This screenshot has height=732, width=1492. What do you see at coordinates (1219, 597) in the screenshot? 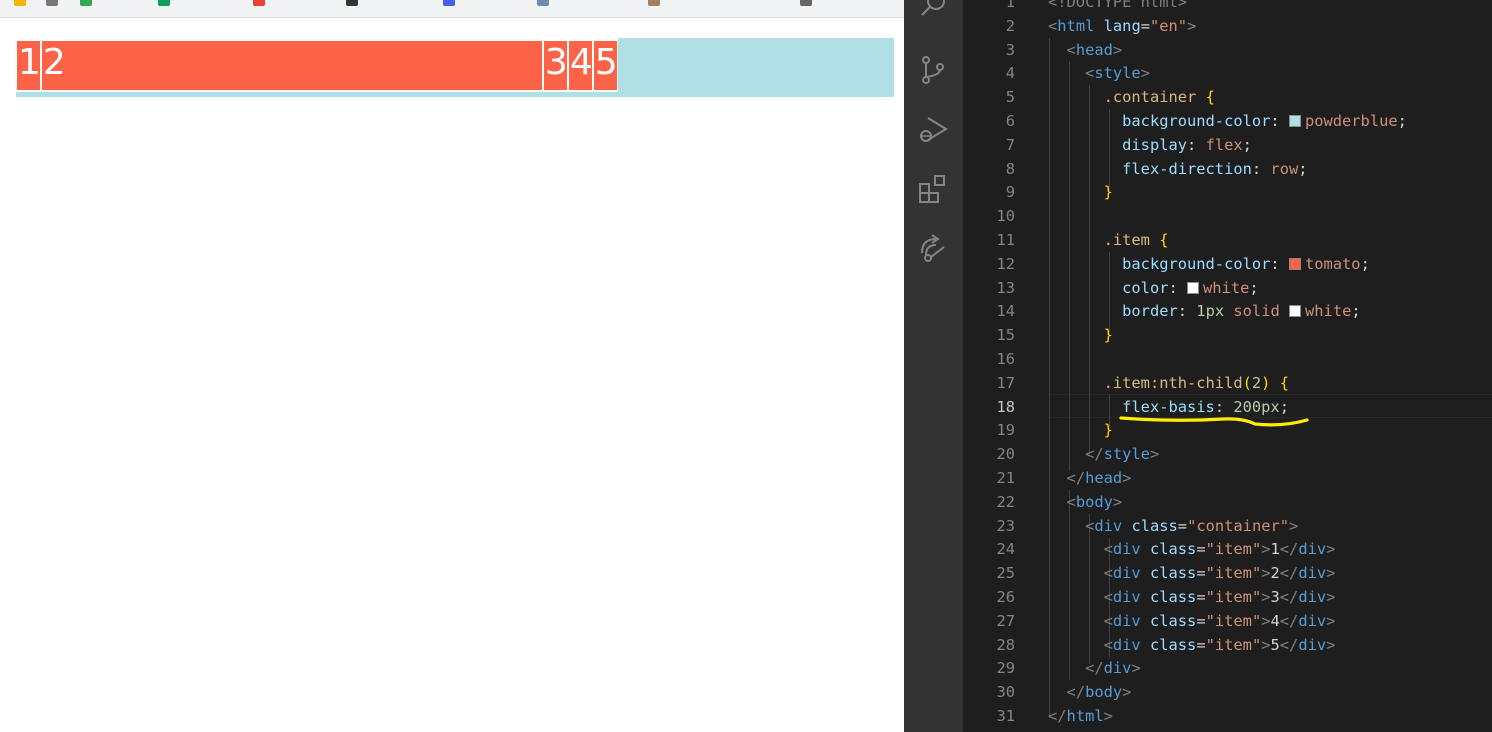
I see `code-text: <div class="item">3</div>` at bounding box center [1219, 597].